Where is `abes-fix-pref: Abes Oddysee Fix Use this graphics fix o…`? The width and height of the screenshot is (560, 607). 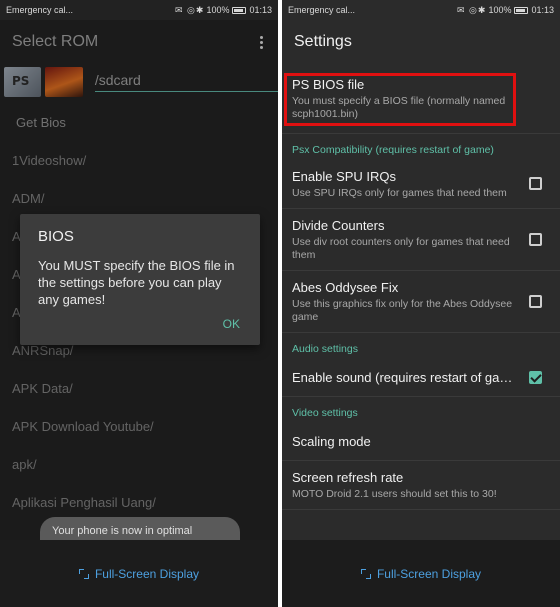 abes-fix-pref: Abes Oddysee Fix Use this graphics fix o… is located at coordinates (421, 302).